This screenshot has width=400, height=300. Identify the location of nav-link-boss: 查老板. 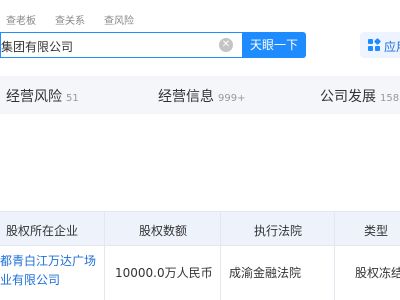
(21, 19).